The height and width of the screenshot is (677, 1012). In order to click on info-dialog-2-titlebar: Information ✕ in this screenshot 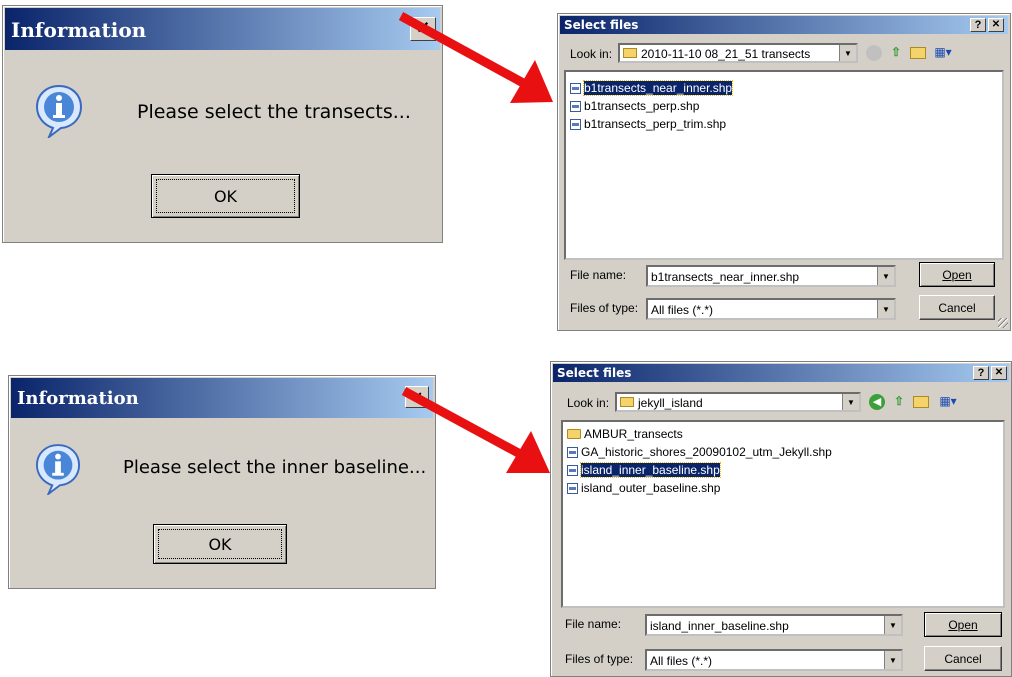, I will do `click(222, 398)`.